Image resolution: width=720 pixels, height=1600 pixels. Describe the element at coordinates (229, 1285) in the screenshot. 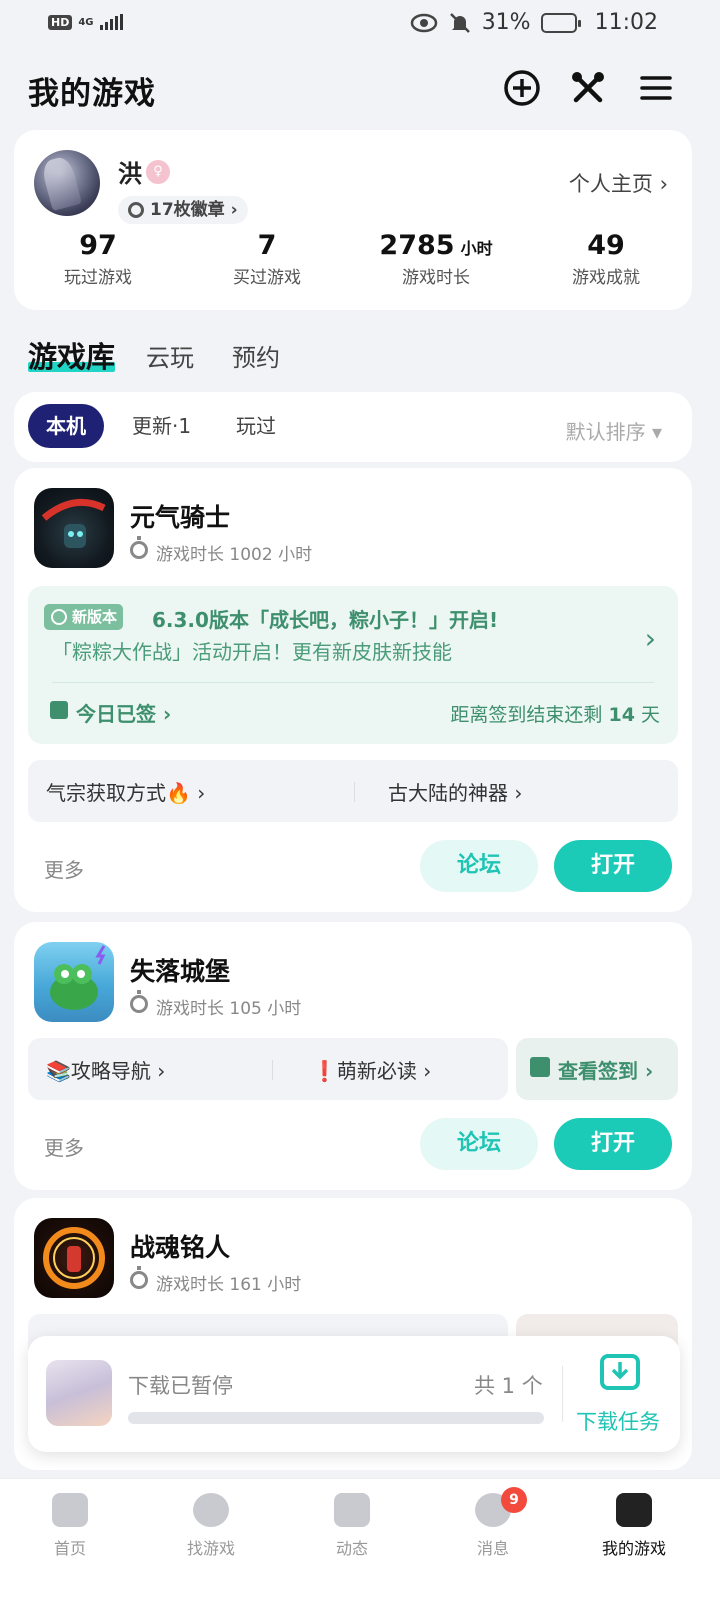

I see `playtime-label: 游戏时长 161 小时` at that location.